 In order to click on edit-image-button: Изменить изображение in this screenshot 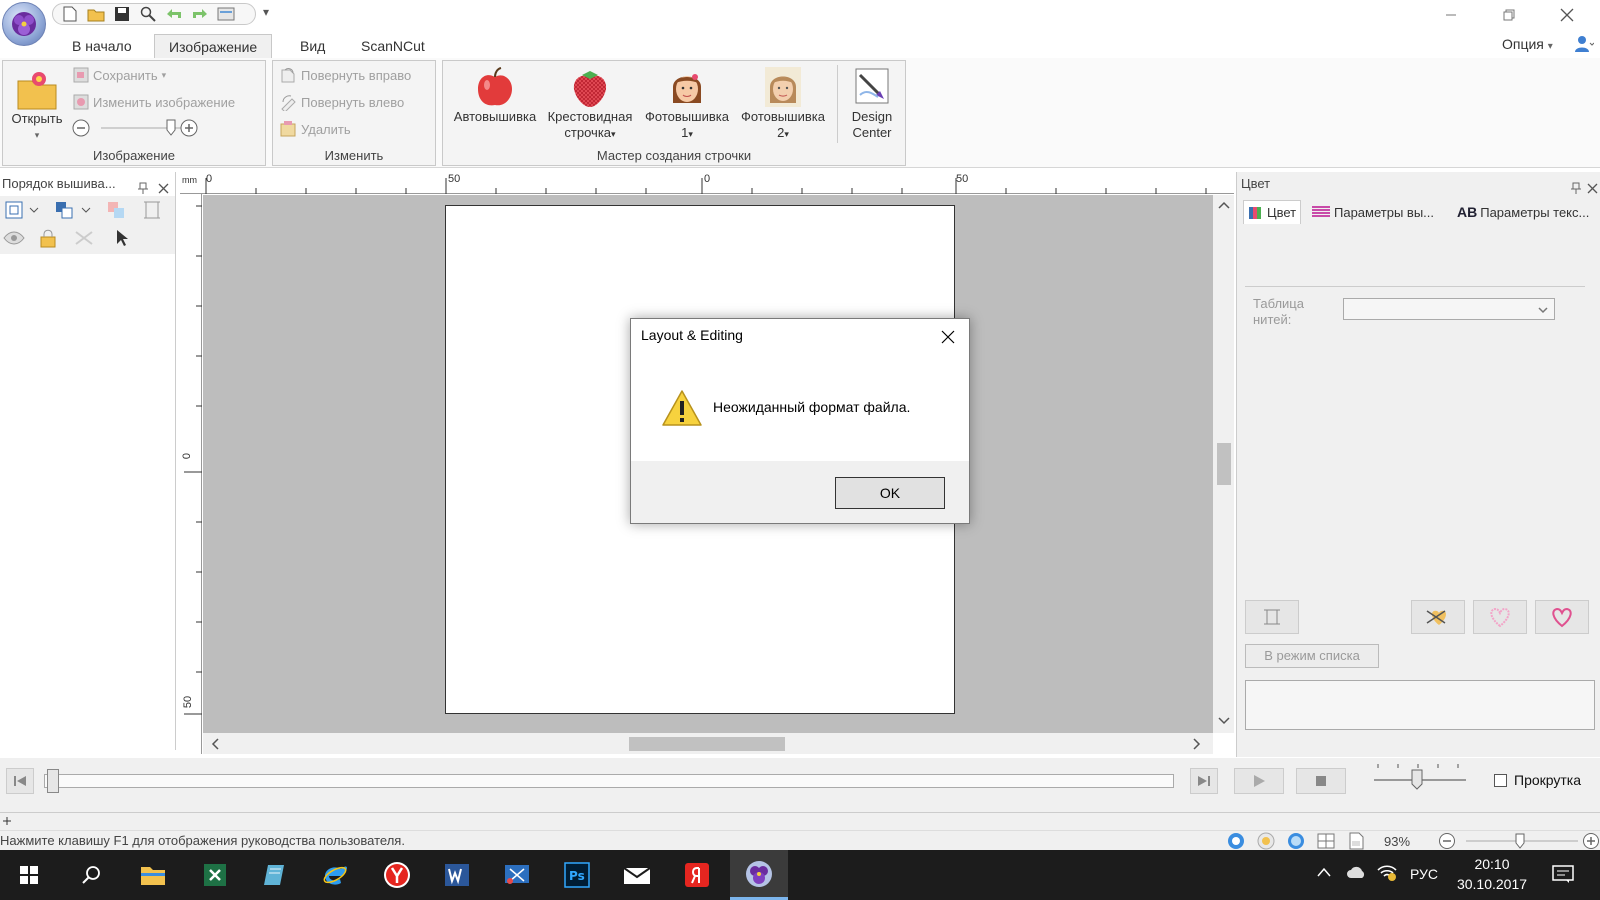, I will do `click(154, 102)`.